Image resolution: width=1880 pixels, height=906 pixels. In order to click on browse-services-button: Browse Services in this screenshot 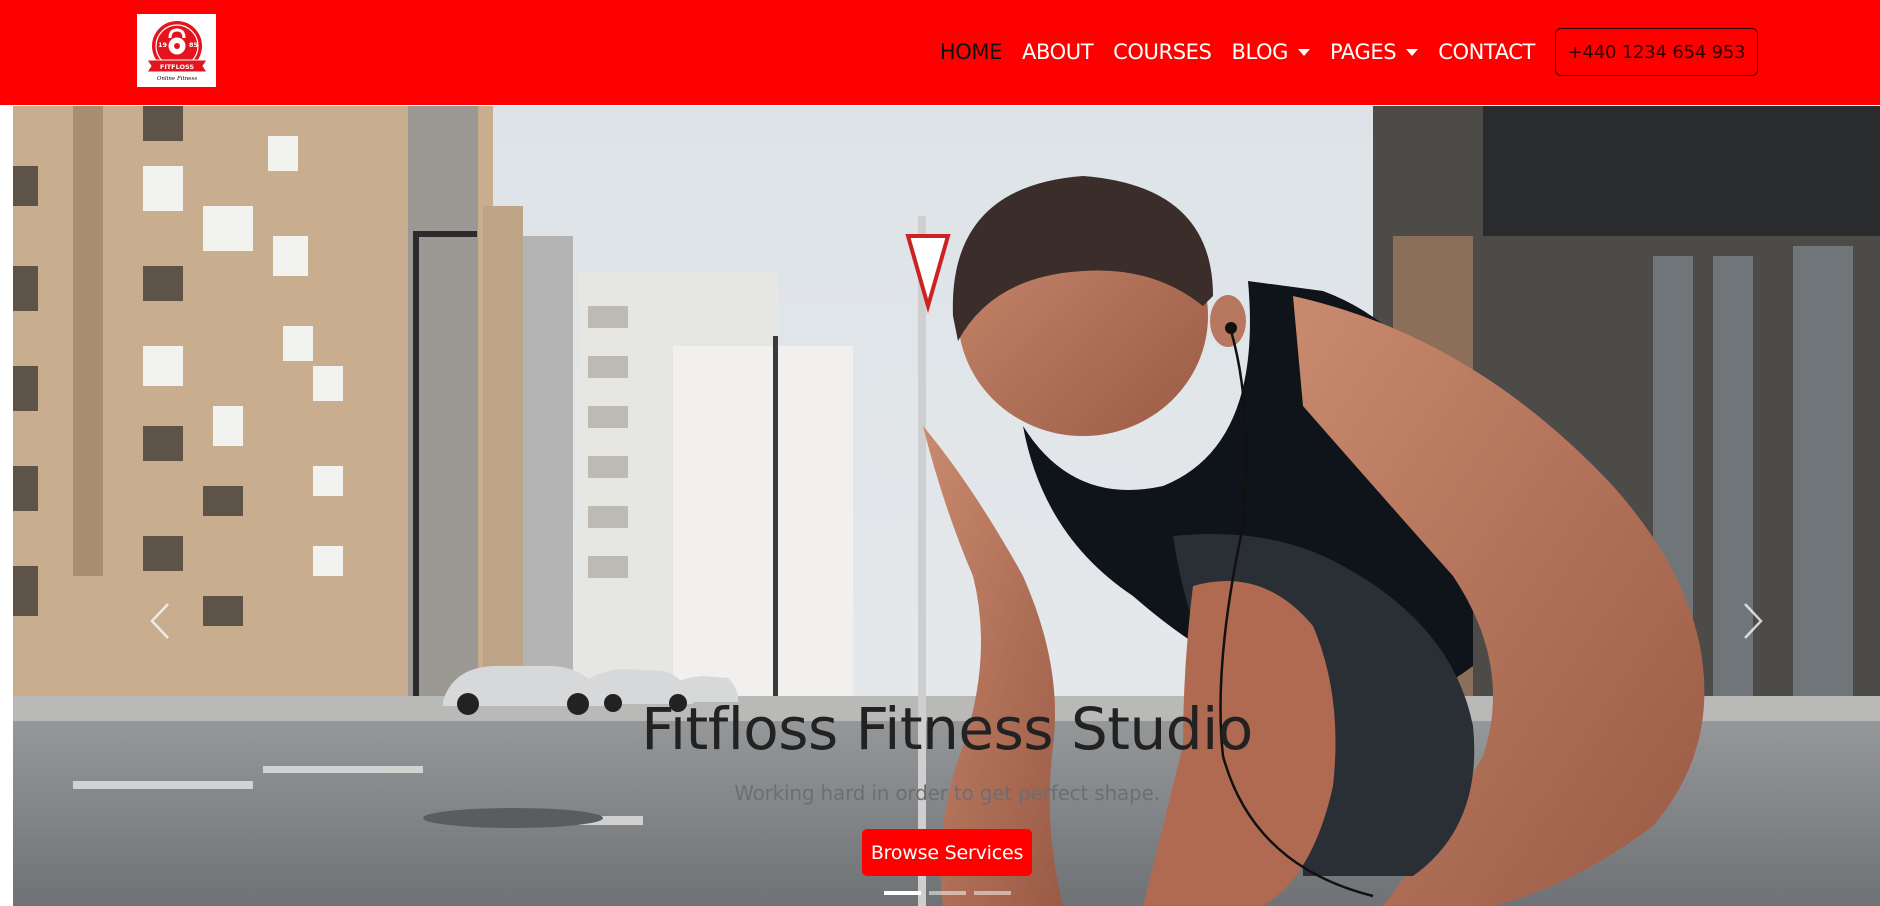, I will do `click(947, 852)`.